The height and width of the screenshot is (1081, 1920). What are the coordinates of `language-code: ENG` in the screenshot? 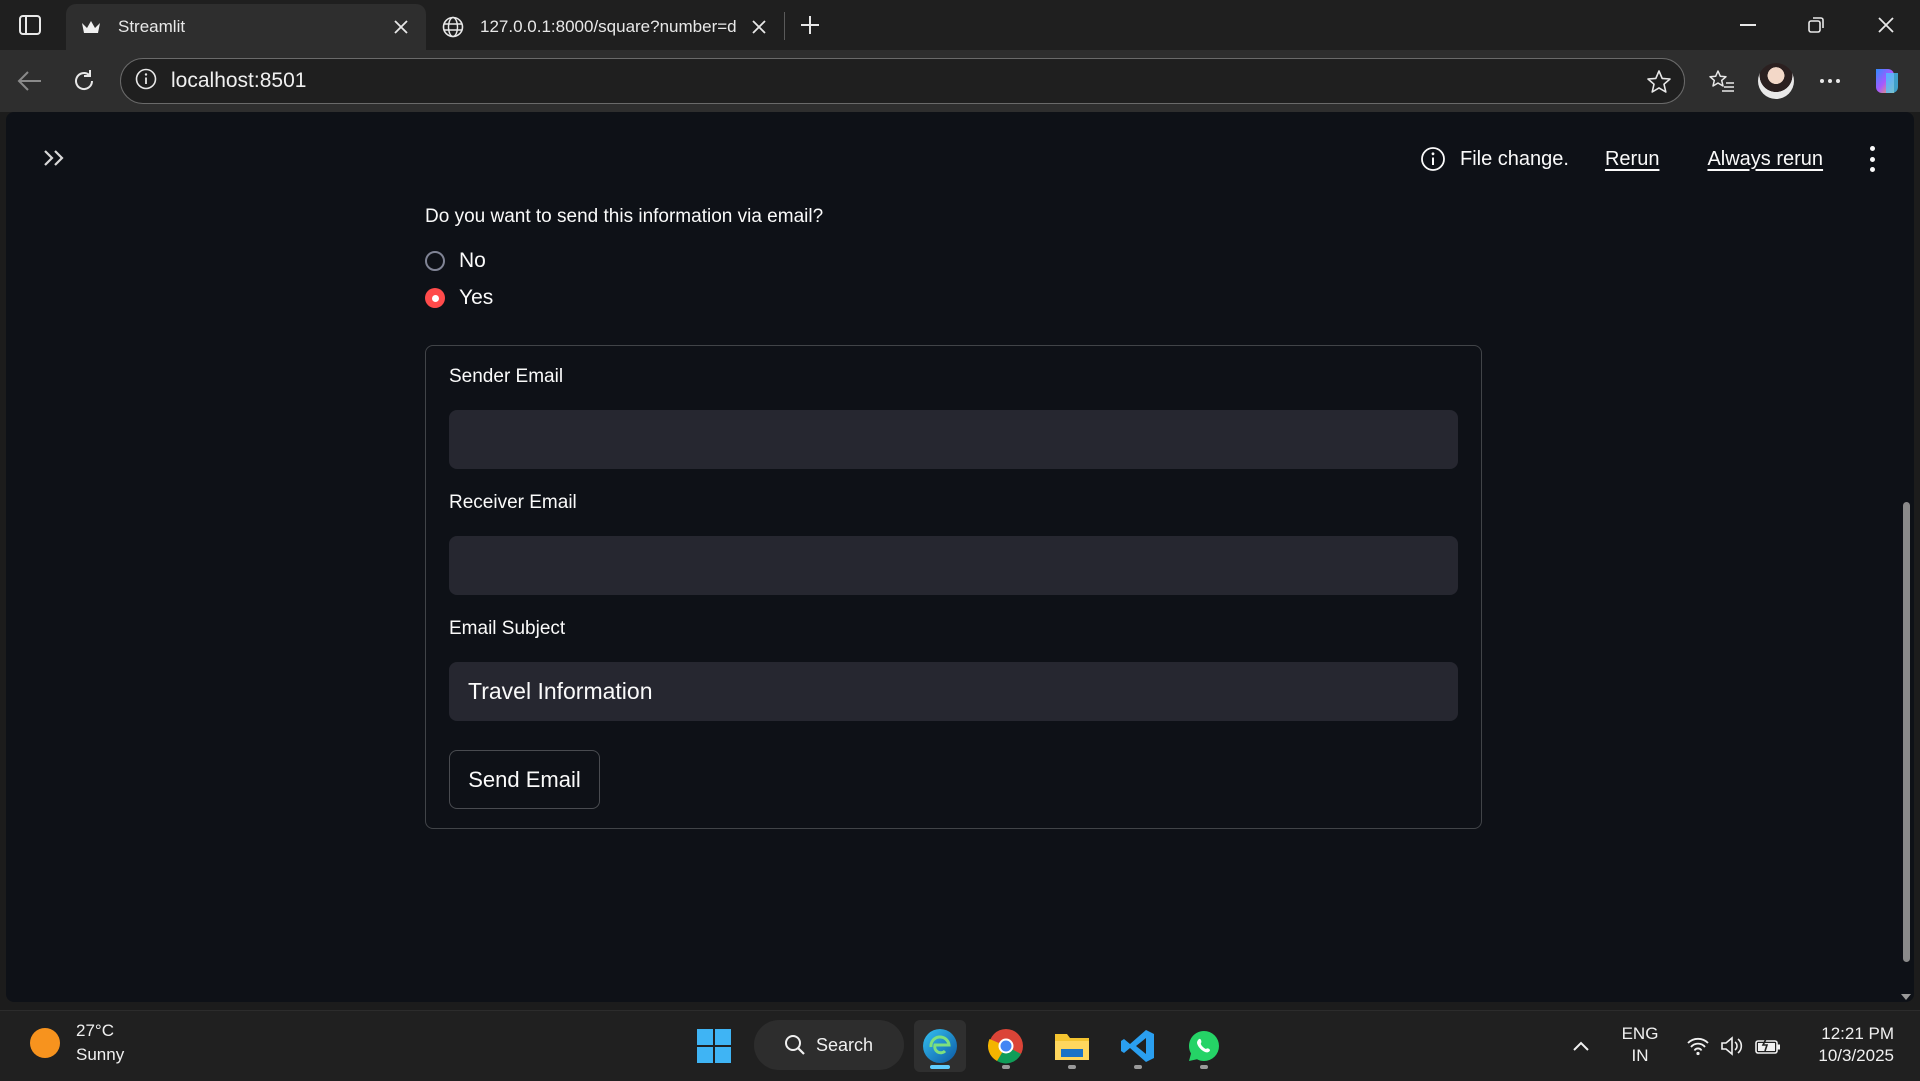 It's located at (1640, 1033).